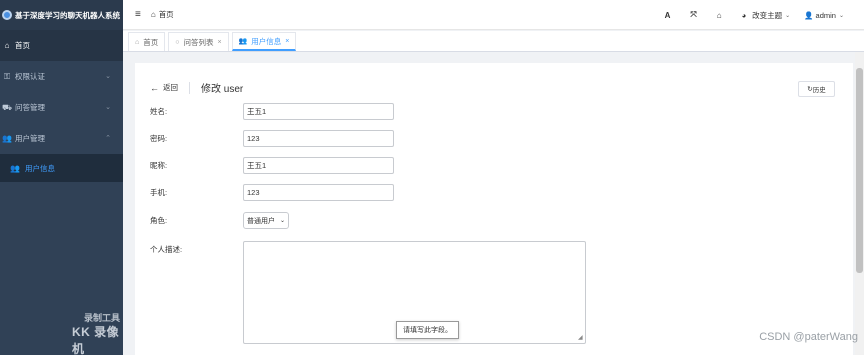 The image size is (864, 355). I want to click on sidebar-item-label: 用户管理, so click(30, 138).